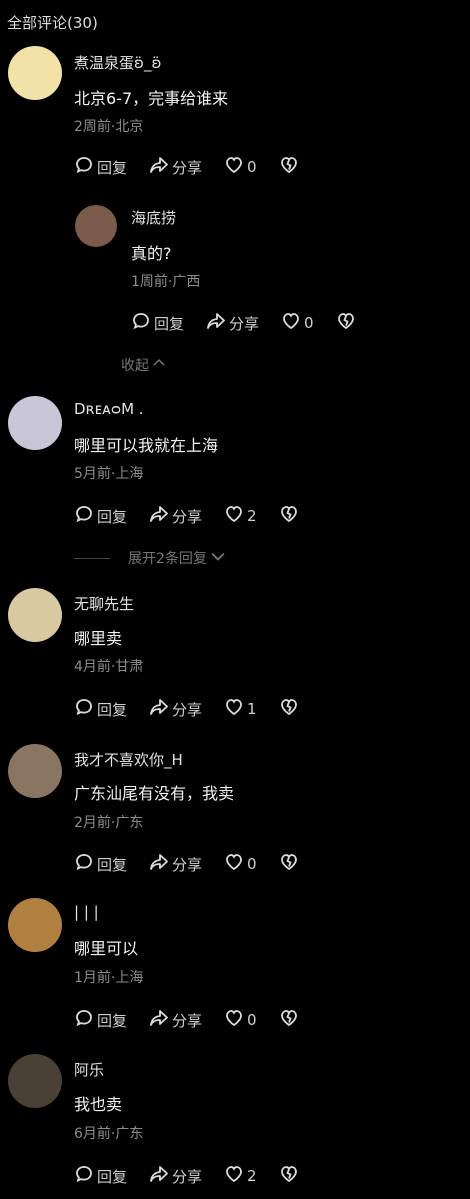 The image size is (470, 1199). What do you see at coordinates (109, 127) in the screenshot?
I see `comment-meta: 2周前·北京` at bounding box center [109, 127].